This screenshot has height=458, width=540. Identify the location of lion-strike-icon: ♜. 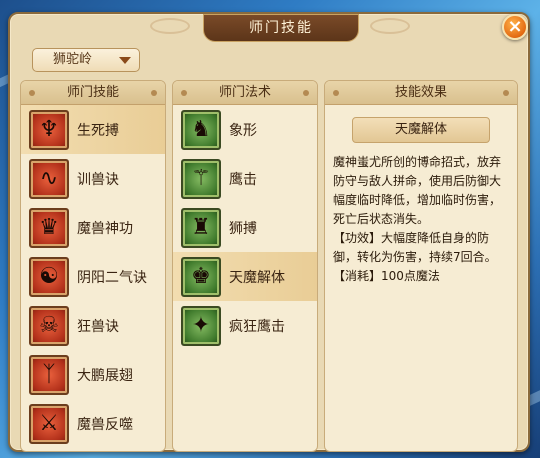
(201, 227).